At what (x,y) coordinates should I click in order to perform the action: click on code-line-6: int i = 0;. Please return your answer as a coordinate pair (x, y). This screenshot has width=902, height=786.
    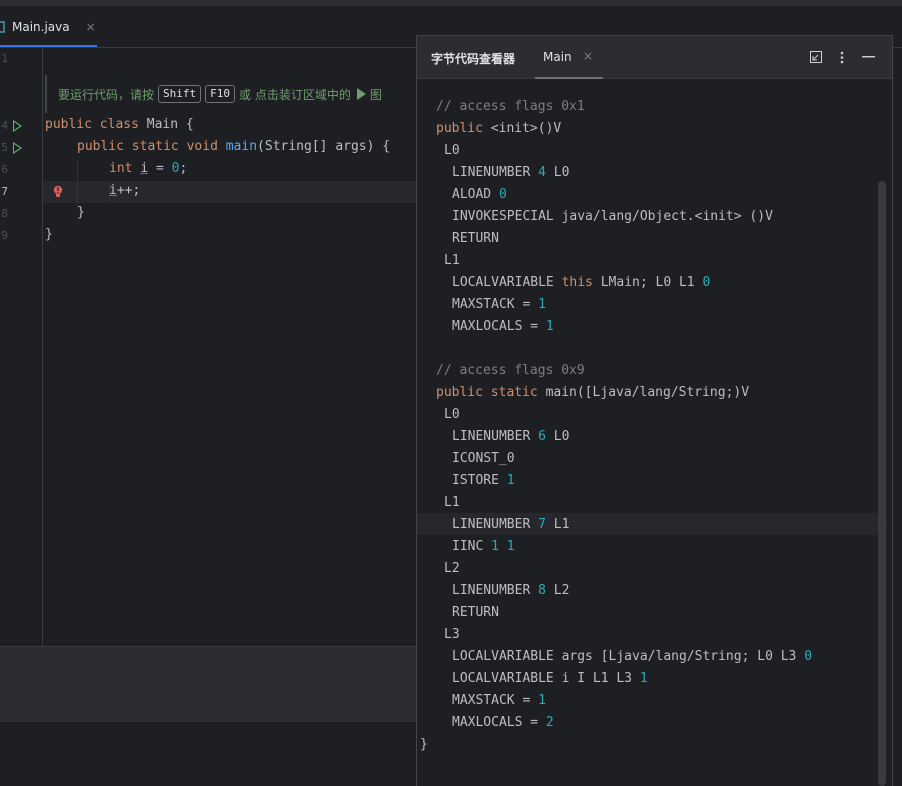
    Looking at the image, I should click on (148, 168).